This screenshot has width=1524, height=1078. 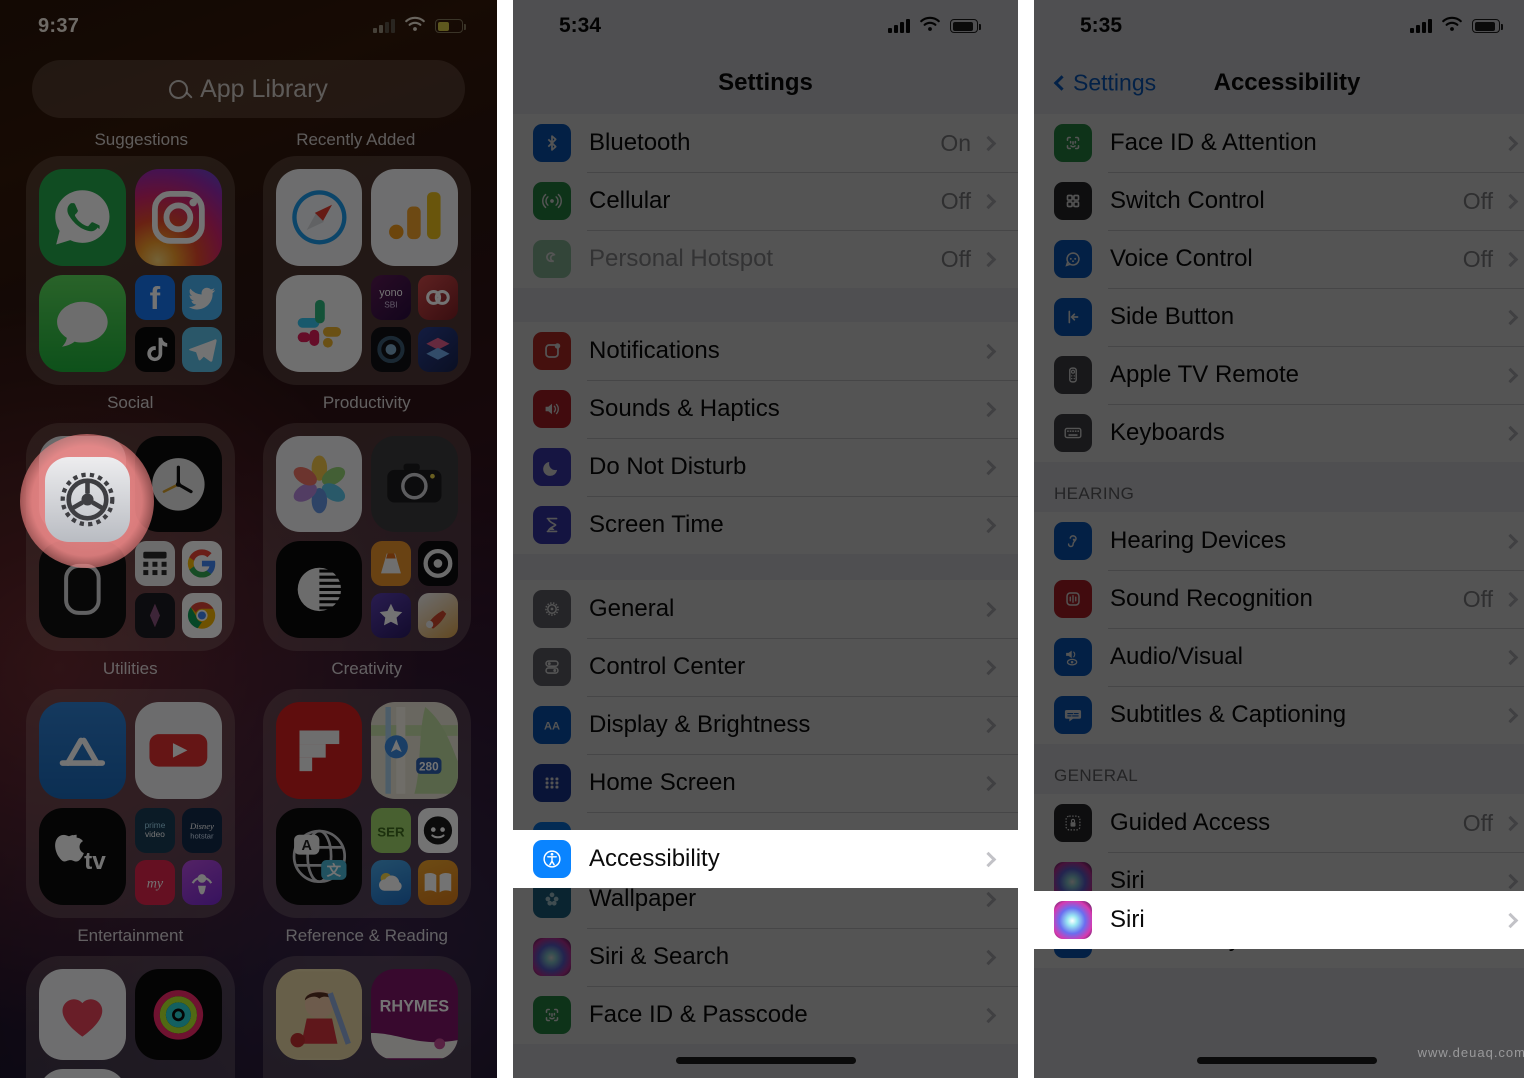 What do you see at coordinates (643, 898) in the screenshot?
I see `row-label: Wallpaper` at bounding box center [643, 898].